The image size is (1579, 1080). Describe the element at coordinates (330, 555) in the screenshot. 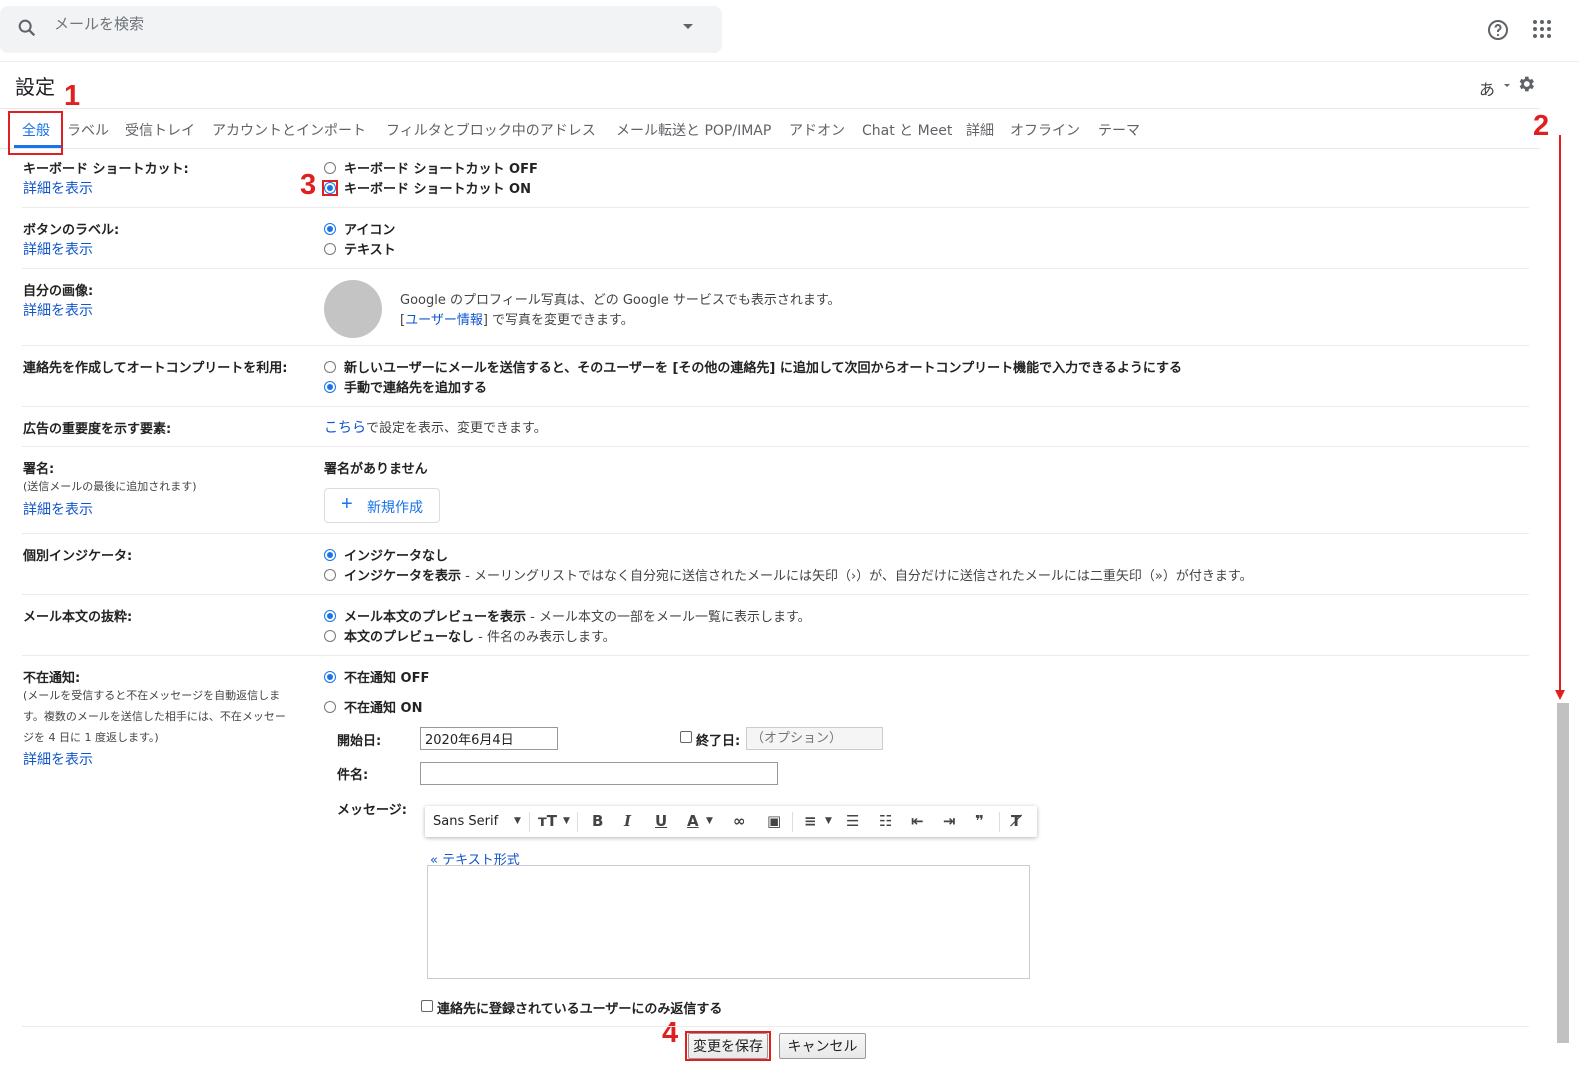

I see `indicators-none-radio` at that location.